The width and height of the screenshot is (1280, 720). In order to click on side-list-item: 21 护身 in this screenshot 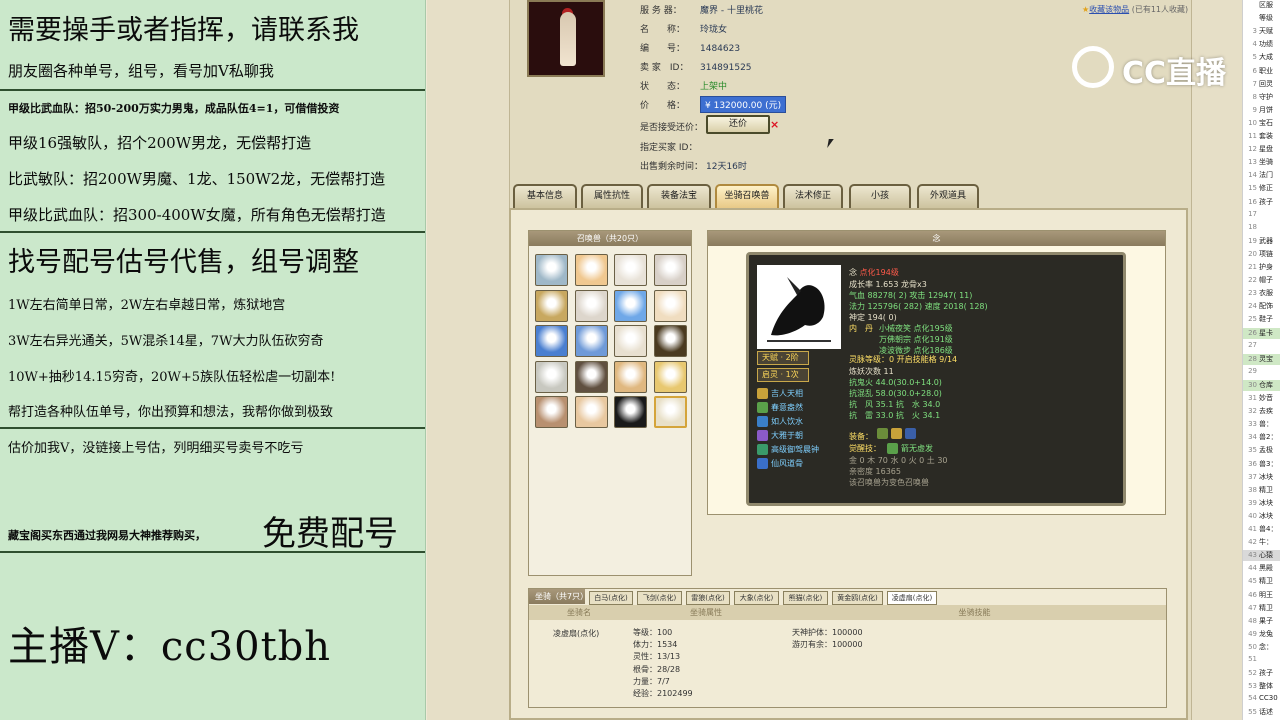, I will do `click(1261, 267)`.